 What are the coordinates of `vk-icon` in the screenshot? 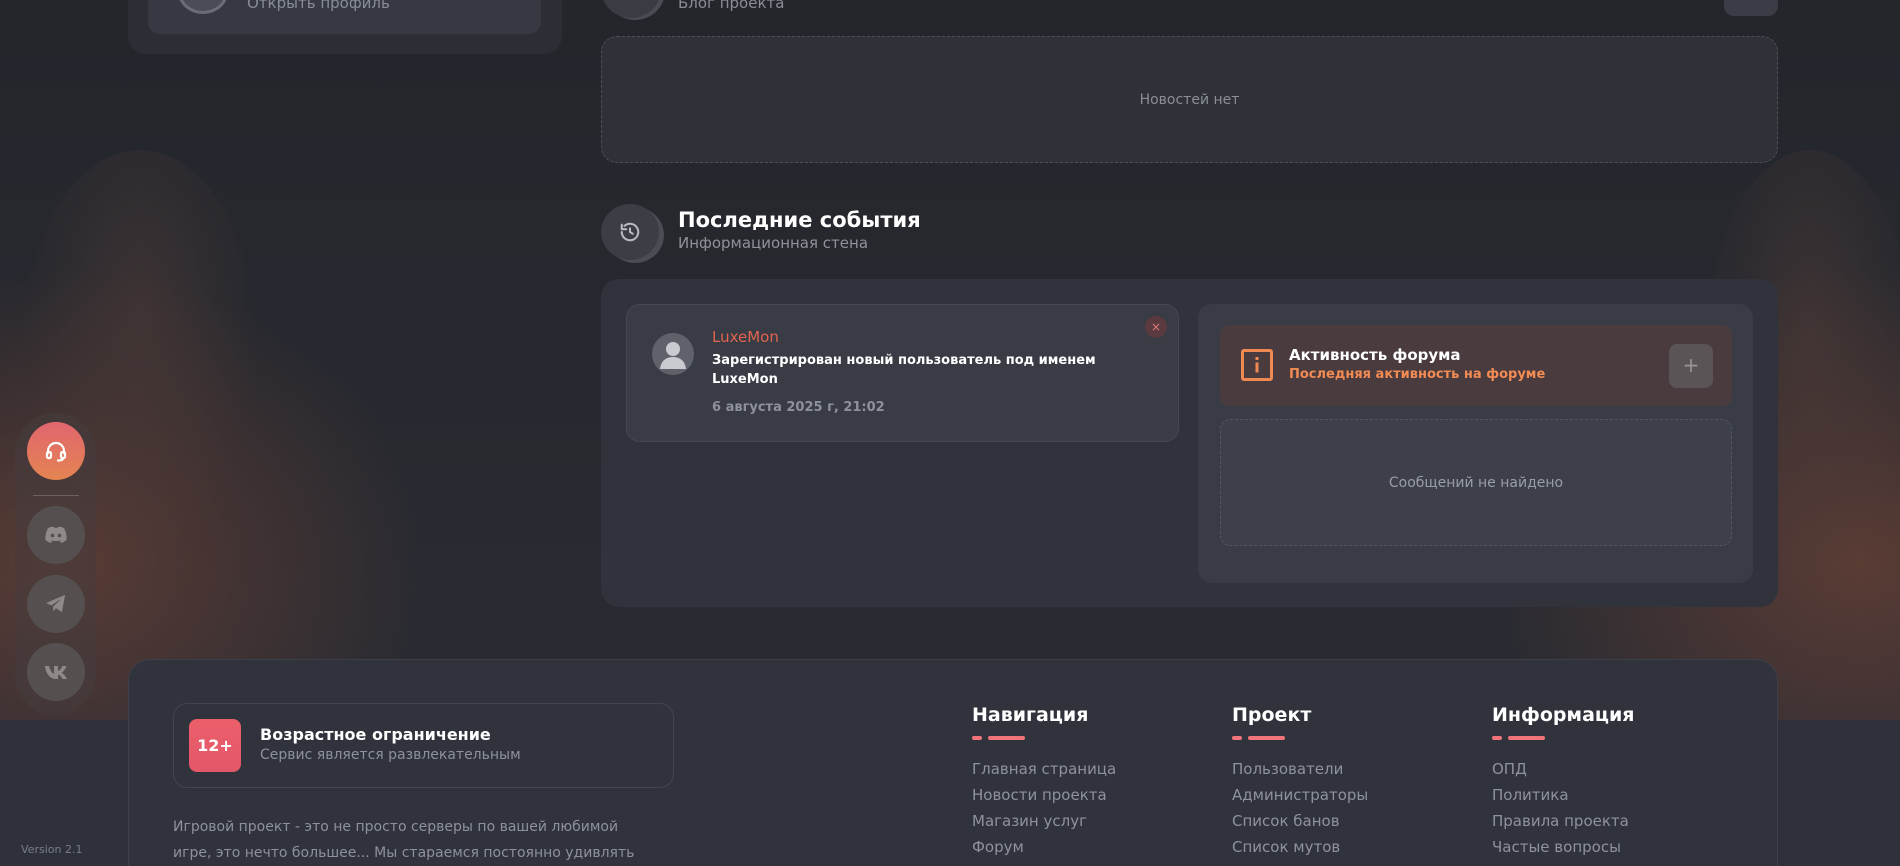 It's located at (56, 672).